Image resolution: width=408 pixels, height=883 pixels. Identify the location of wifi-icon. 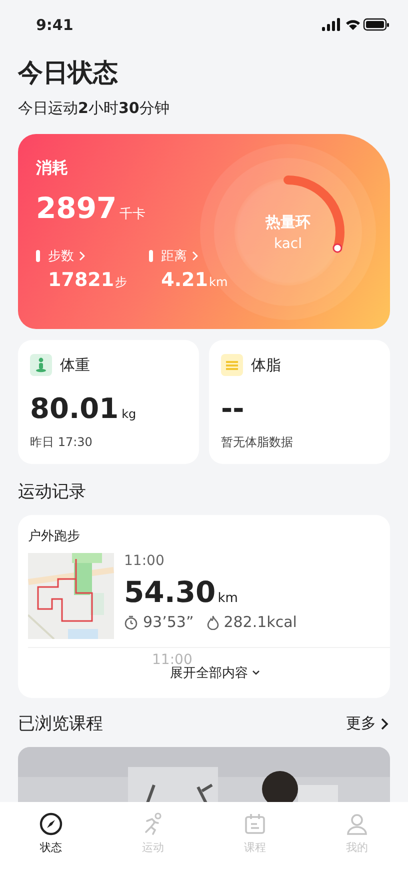
(353, 25).